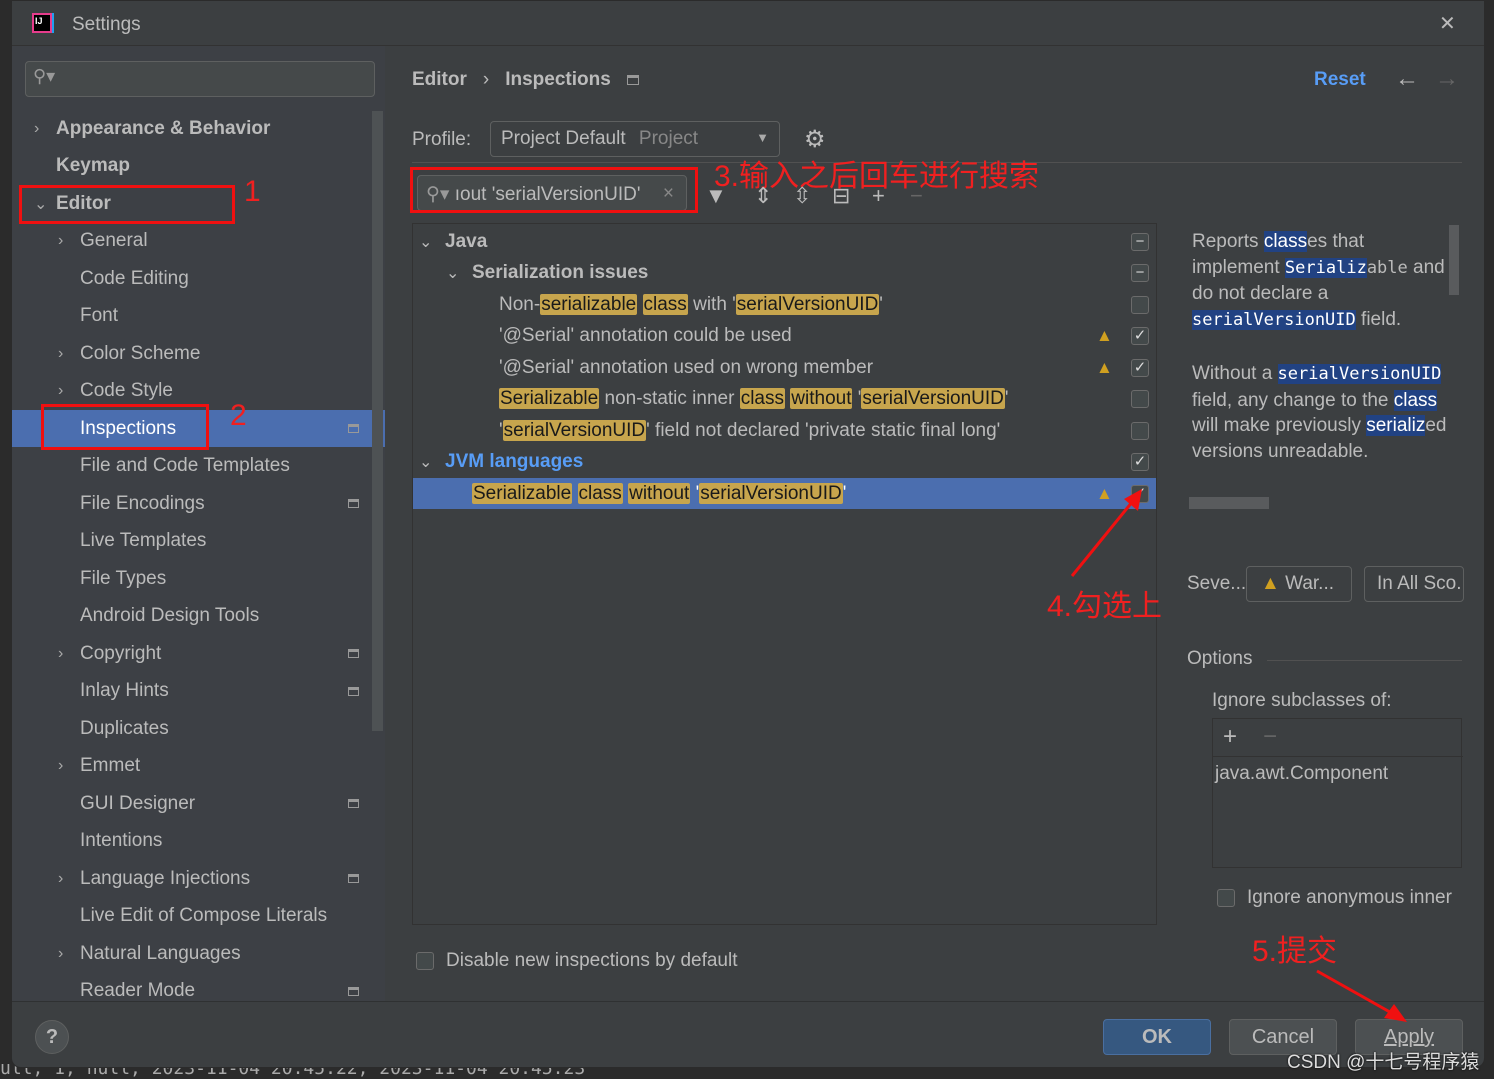 The width and height of the screenshot is (1494, 1079). What do you see at coordinates (123, 578) in the screenshot?
I see `sidebar-item-label: File Types` at bounding box center [123, 578].